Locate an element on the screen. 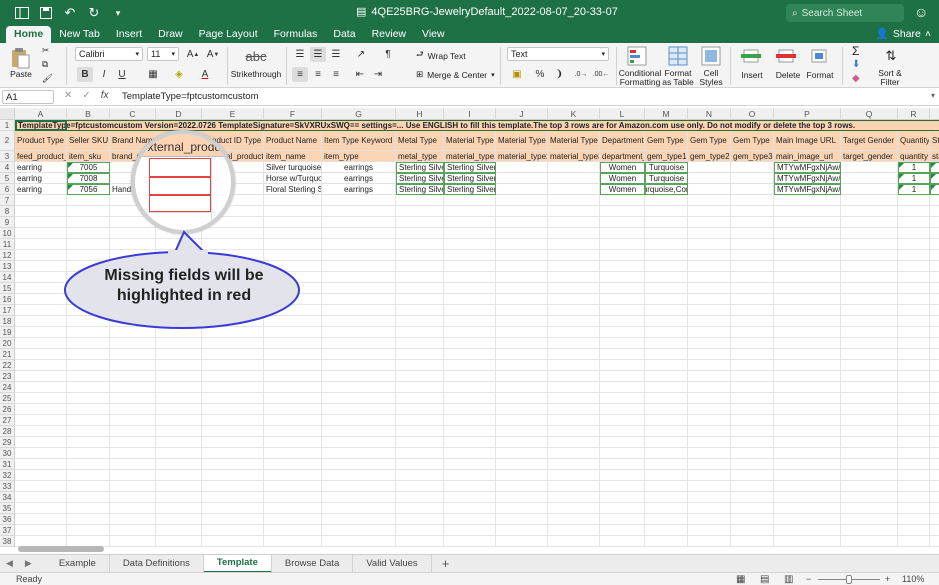  data-cell: Horse w/Turquoise is located at coordinates (293, 178).